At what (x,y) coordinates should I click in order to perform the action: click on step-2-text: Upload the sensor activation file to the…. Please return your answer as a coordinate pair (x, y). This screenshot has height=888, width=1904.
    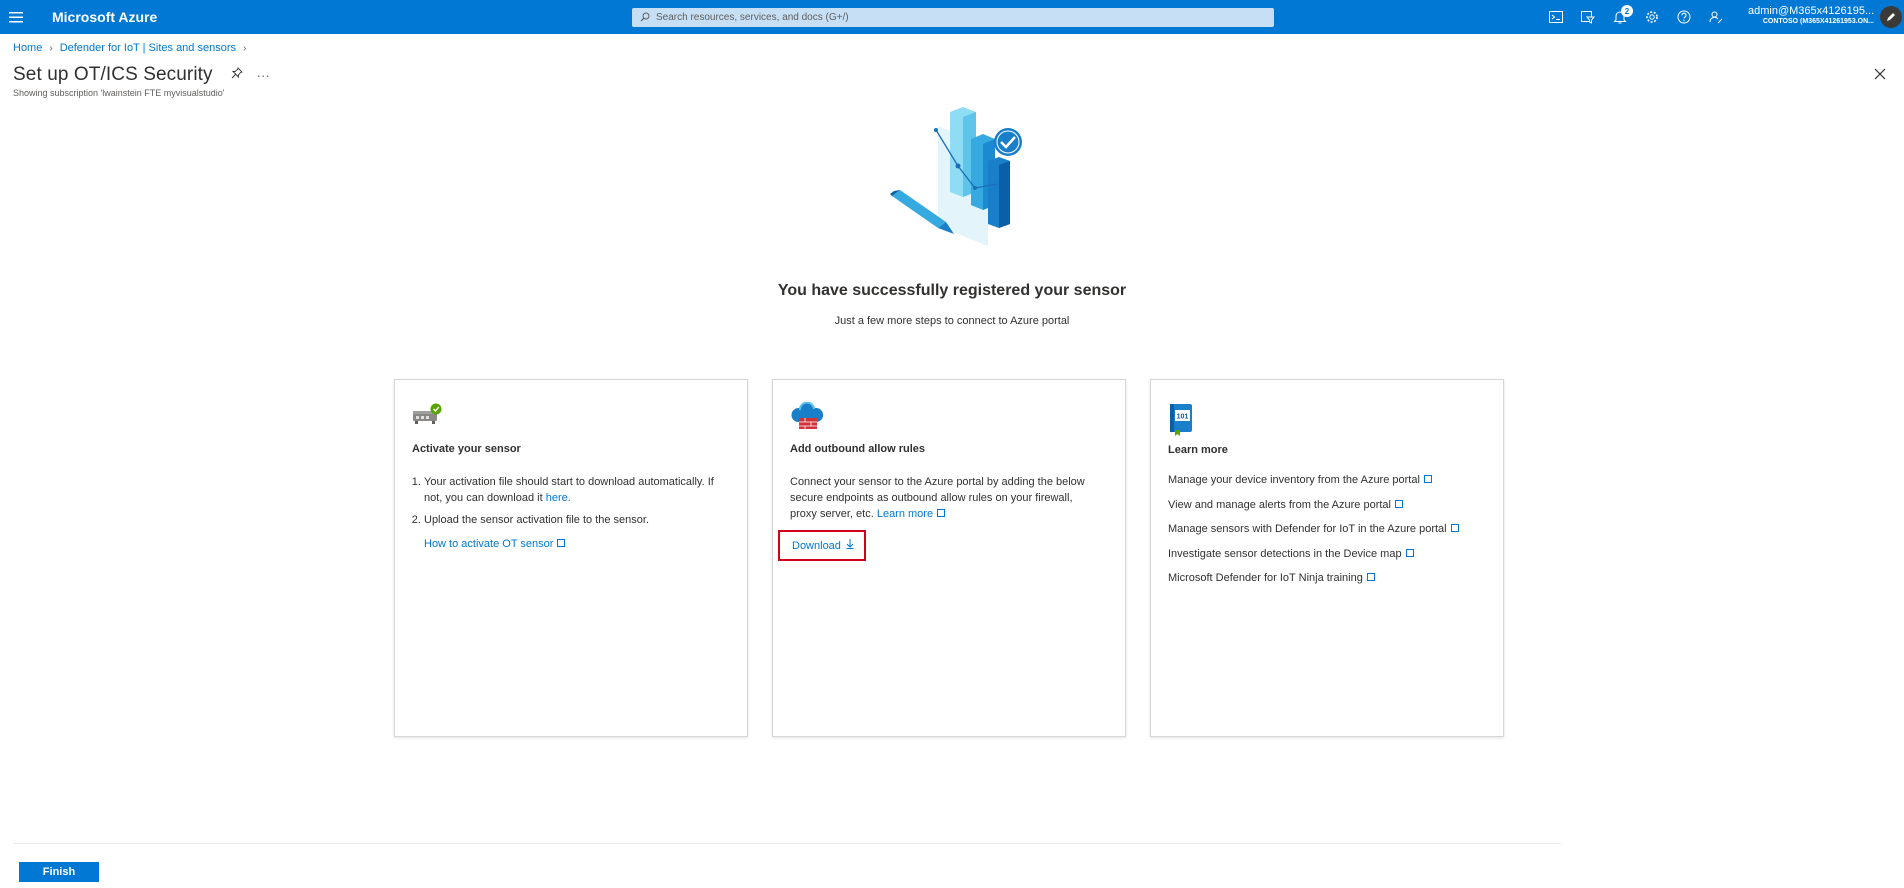
    Looking at the image, I should click on (537, 520).